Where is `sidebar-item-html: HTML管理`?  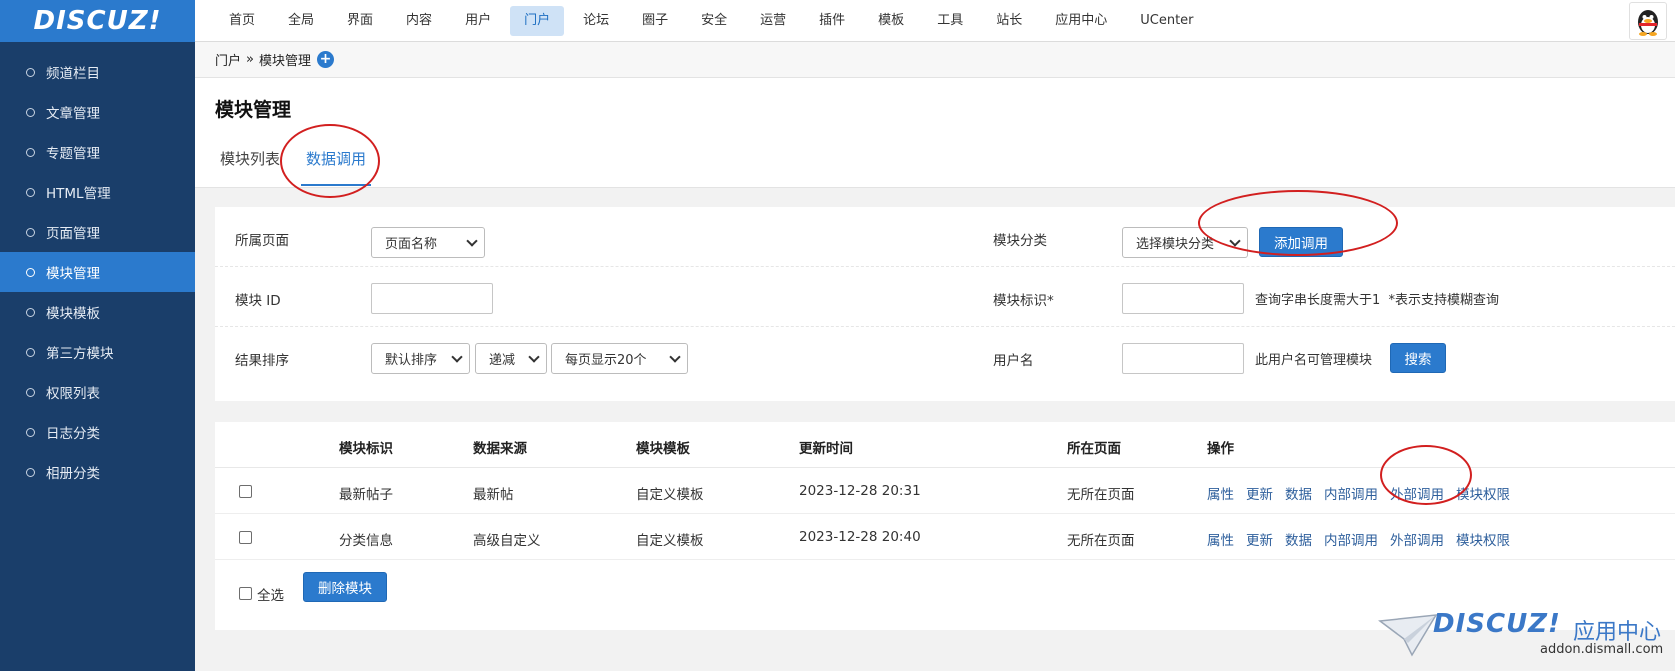 sidebar-item-html: HTML管理 is located at coordinates (97, 192).